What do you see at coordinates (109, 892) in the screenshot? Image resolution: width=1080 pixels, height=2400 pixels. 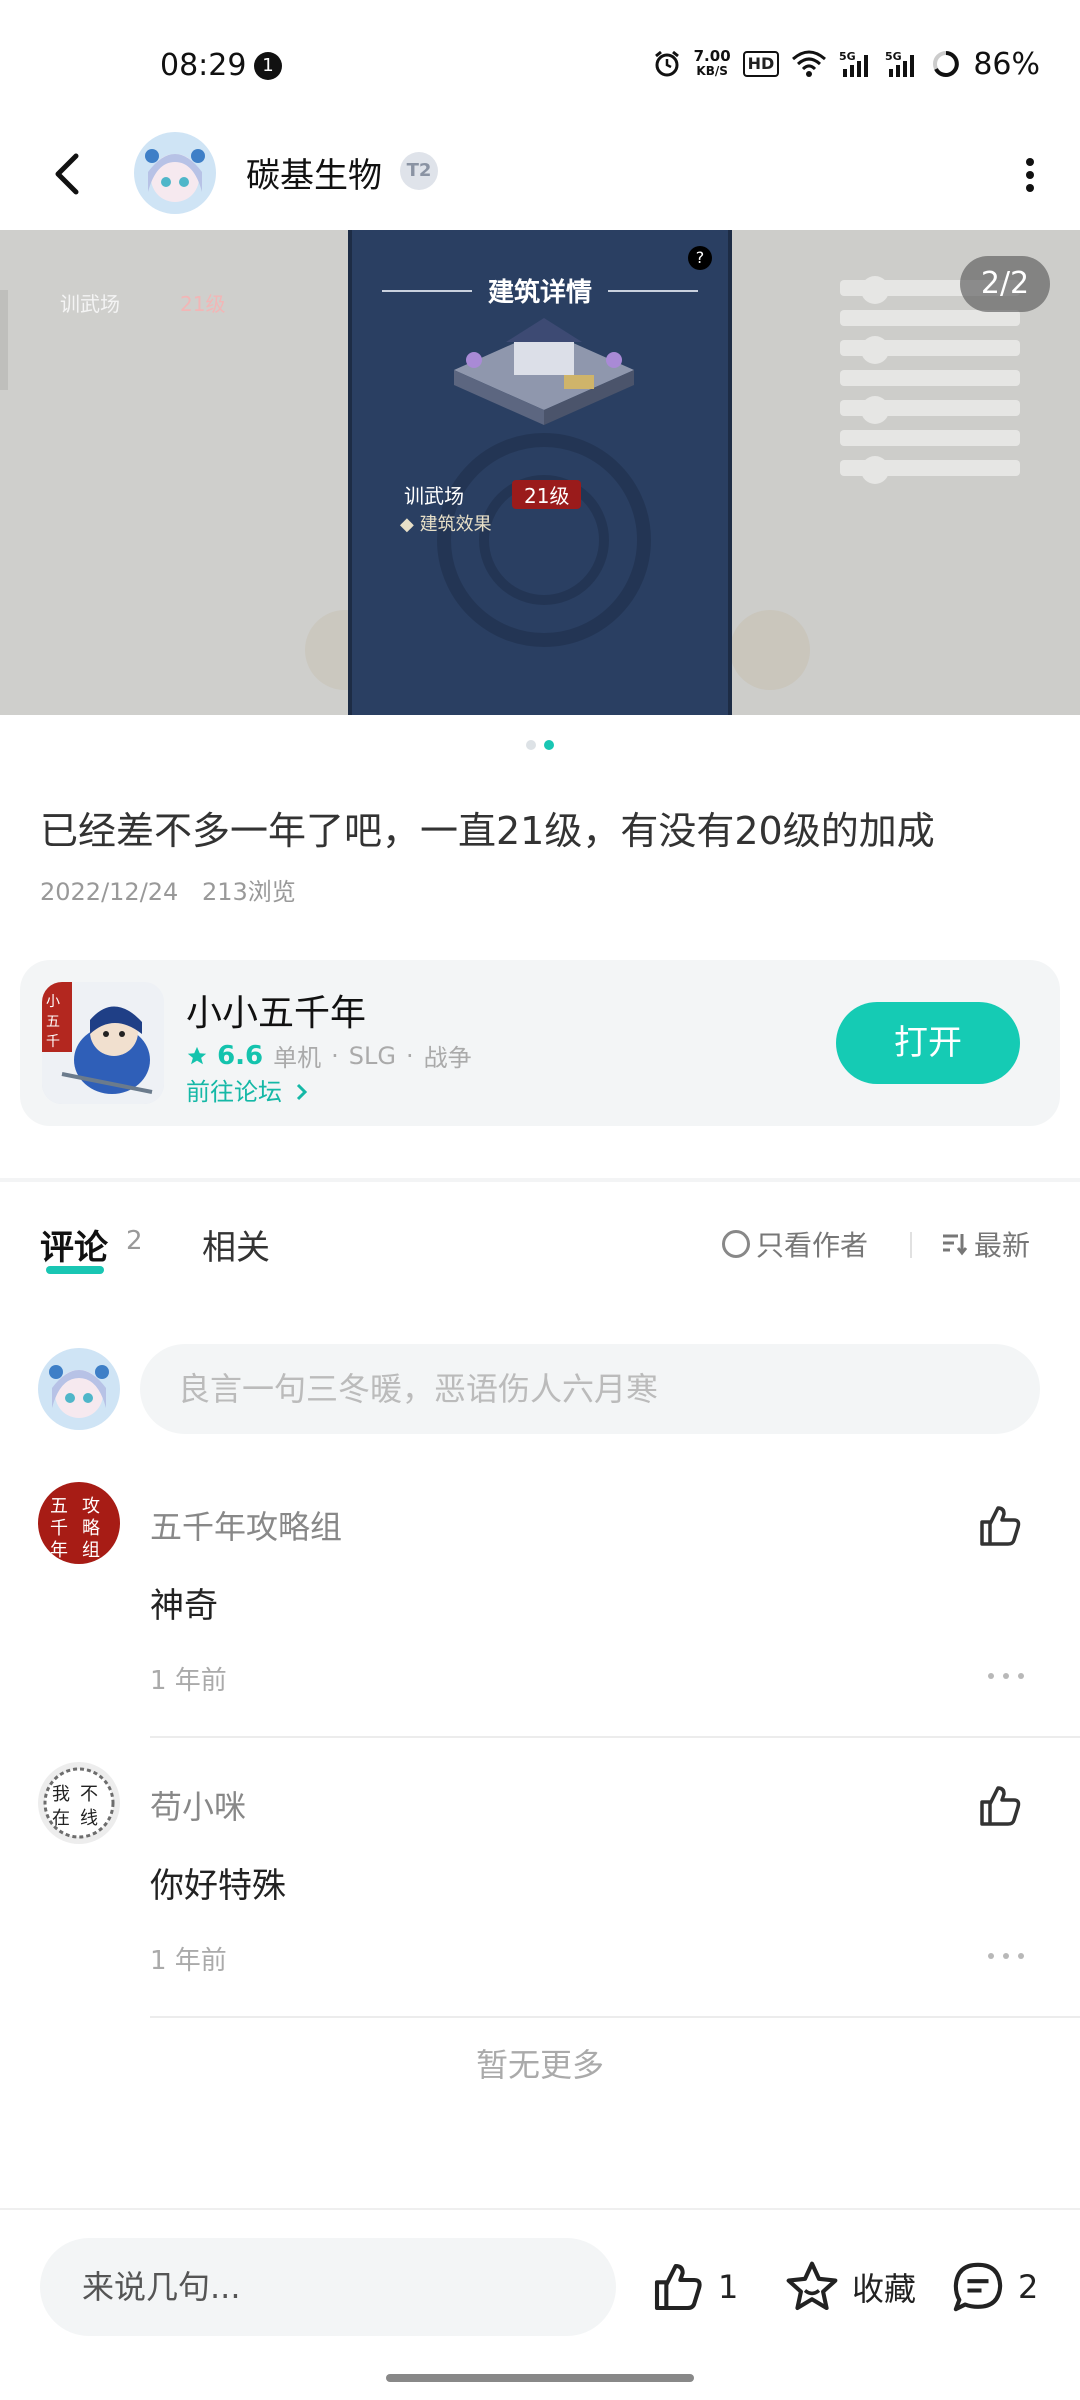 I see `post-date: 2022/12/24` at bounding box center [109, 892].